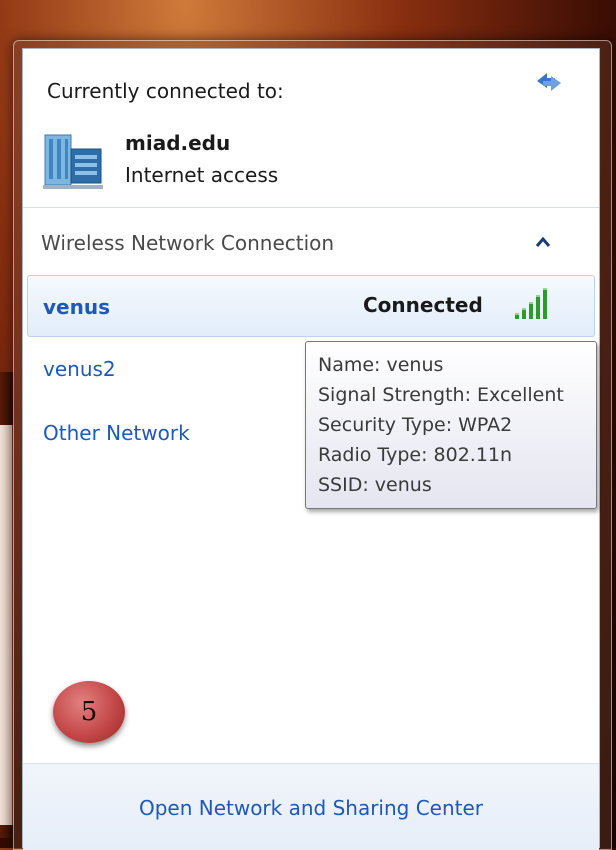  Describe the element at coordinates (375, 485) in the screenshot. I see `tooltip-ssid: SSID: venus` at that location.